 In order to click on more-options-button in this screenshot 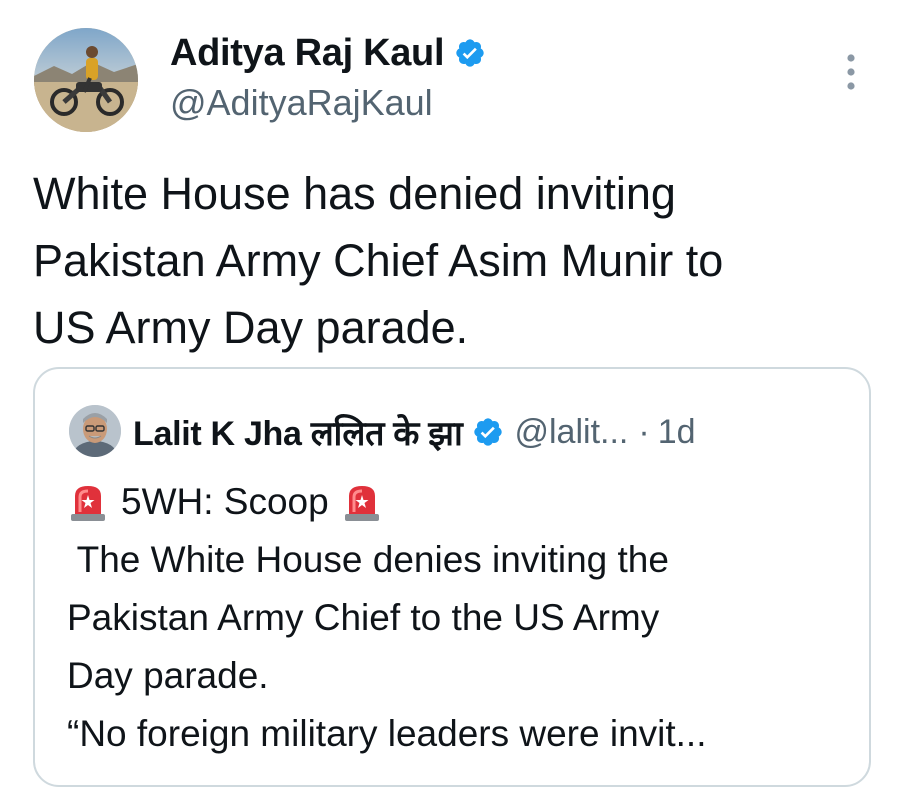, I will do `click(851, 72)`.